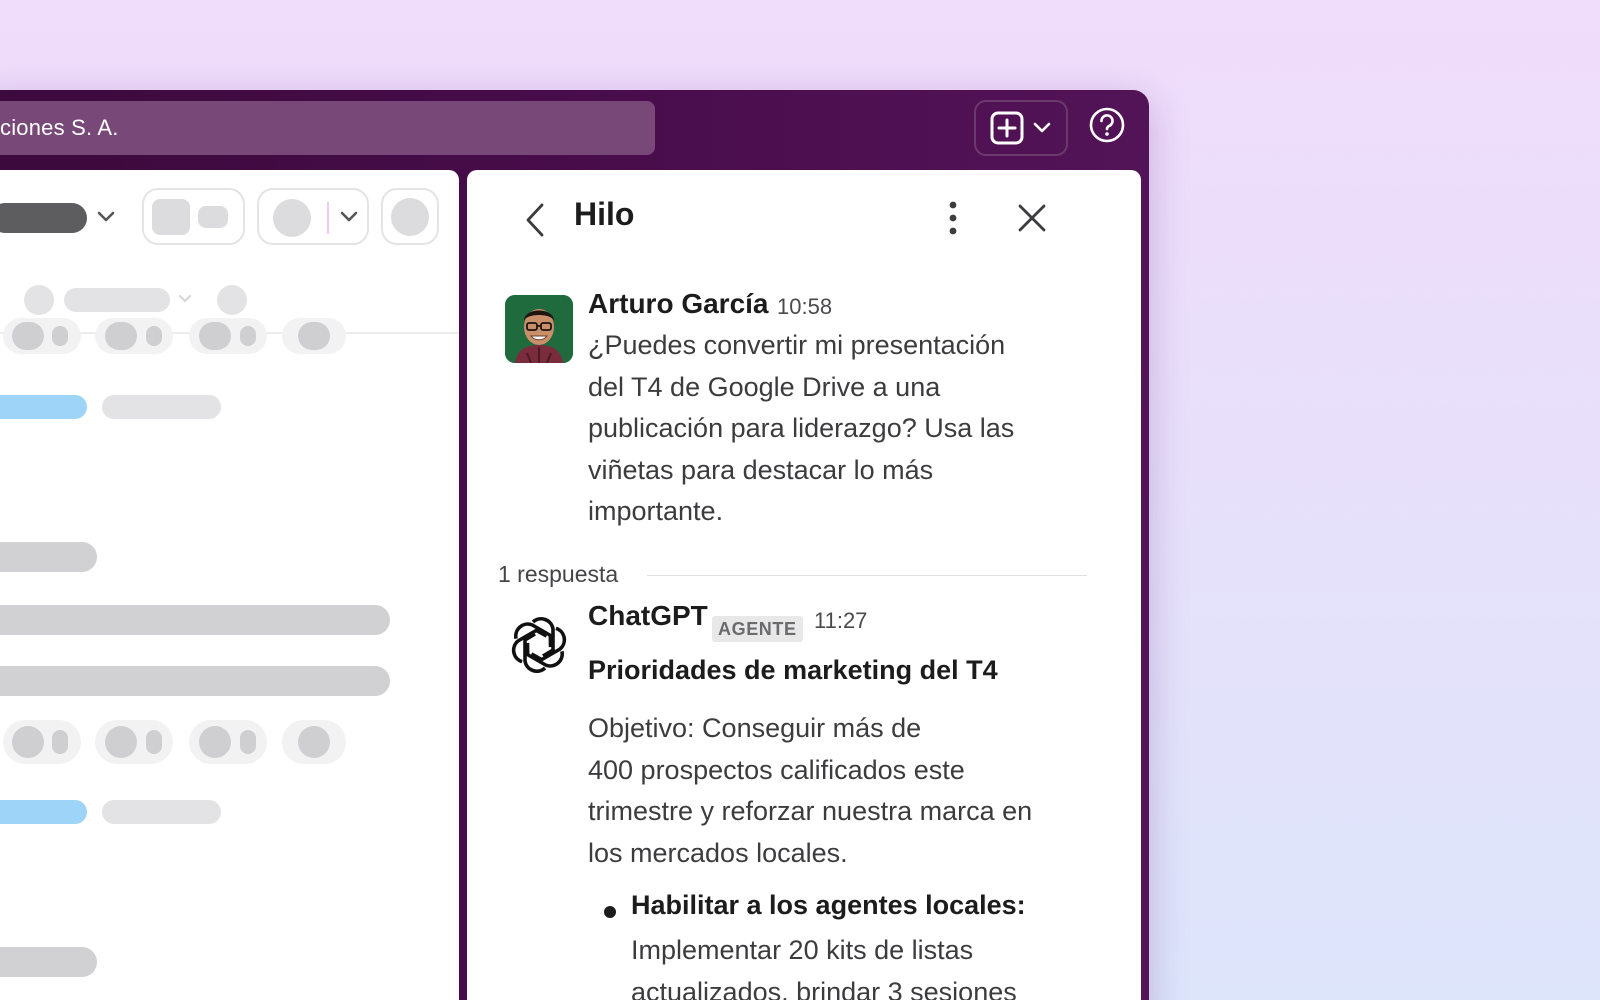 The height and width of the screenshot is (1000, 1600). What do you see at coordinates (793, 670) in the screenshot?
I see `reply-heading: Prioridades de marketing del T4` at bounding box center [793, 670].